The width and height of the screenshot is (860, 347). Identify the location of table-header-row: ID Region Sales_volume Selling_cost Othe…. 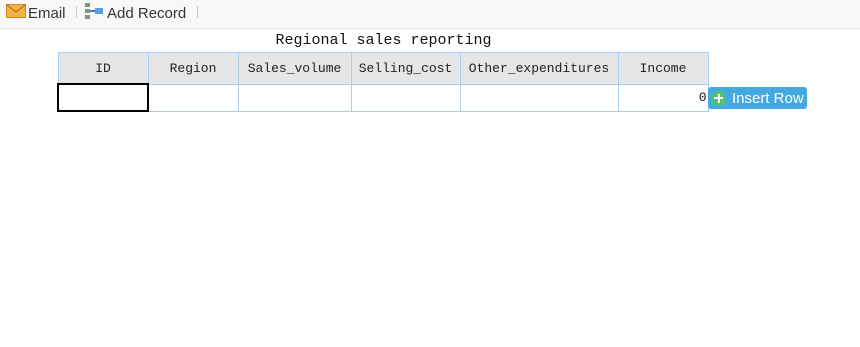
(383, 68).